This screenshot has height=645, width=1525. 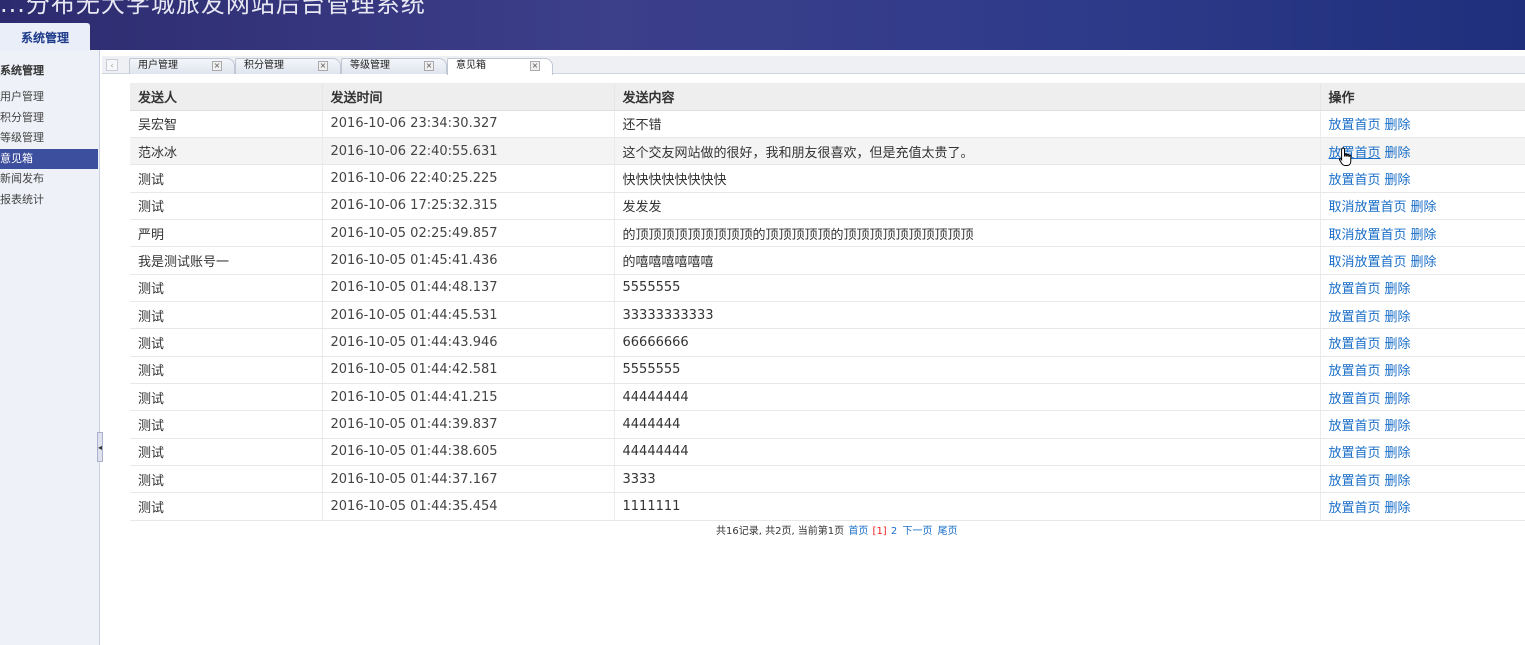 What do you see at coordinates (879, 531) in the screenshot?
I see `pagination-current-page: [1]` at bounding box center [879, 531].